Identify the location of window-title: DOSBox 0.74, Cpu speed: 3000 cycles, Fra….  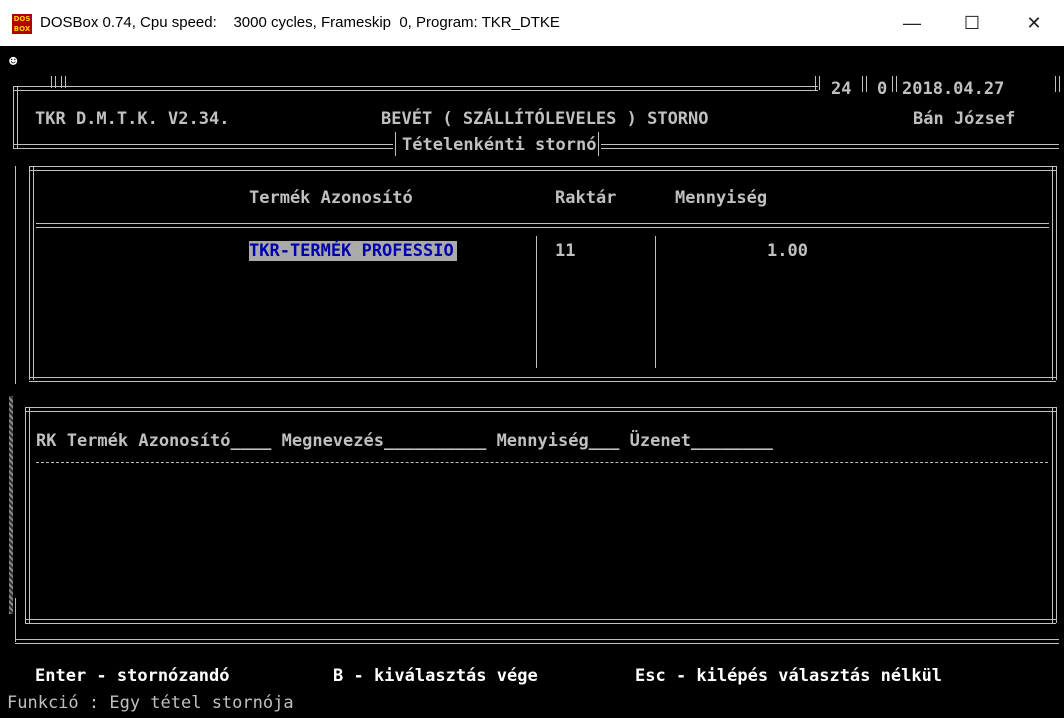
(300, 22).